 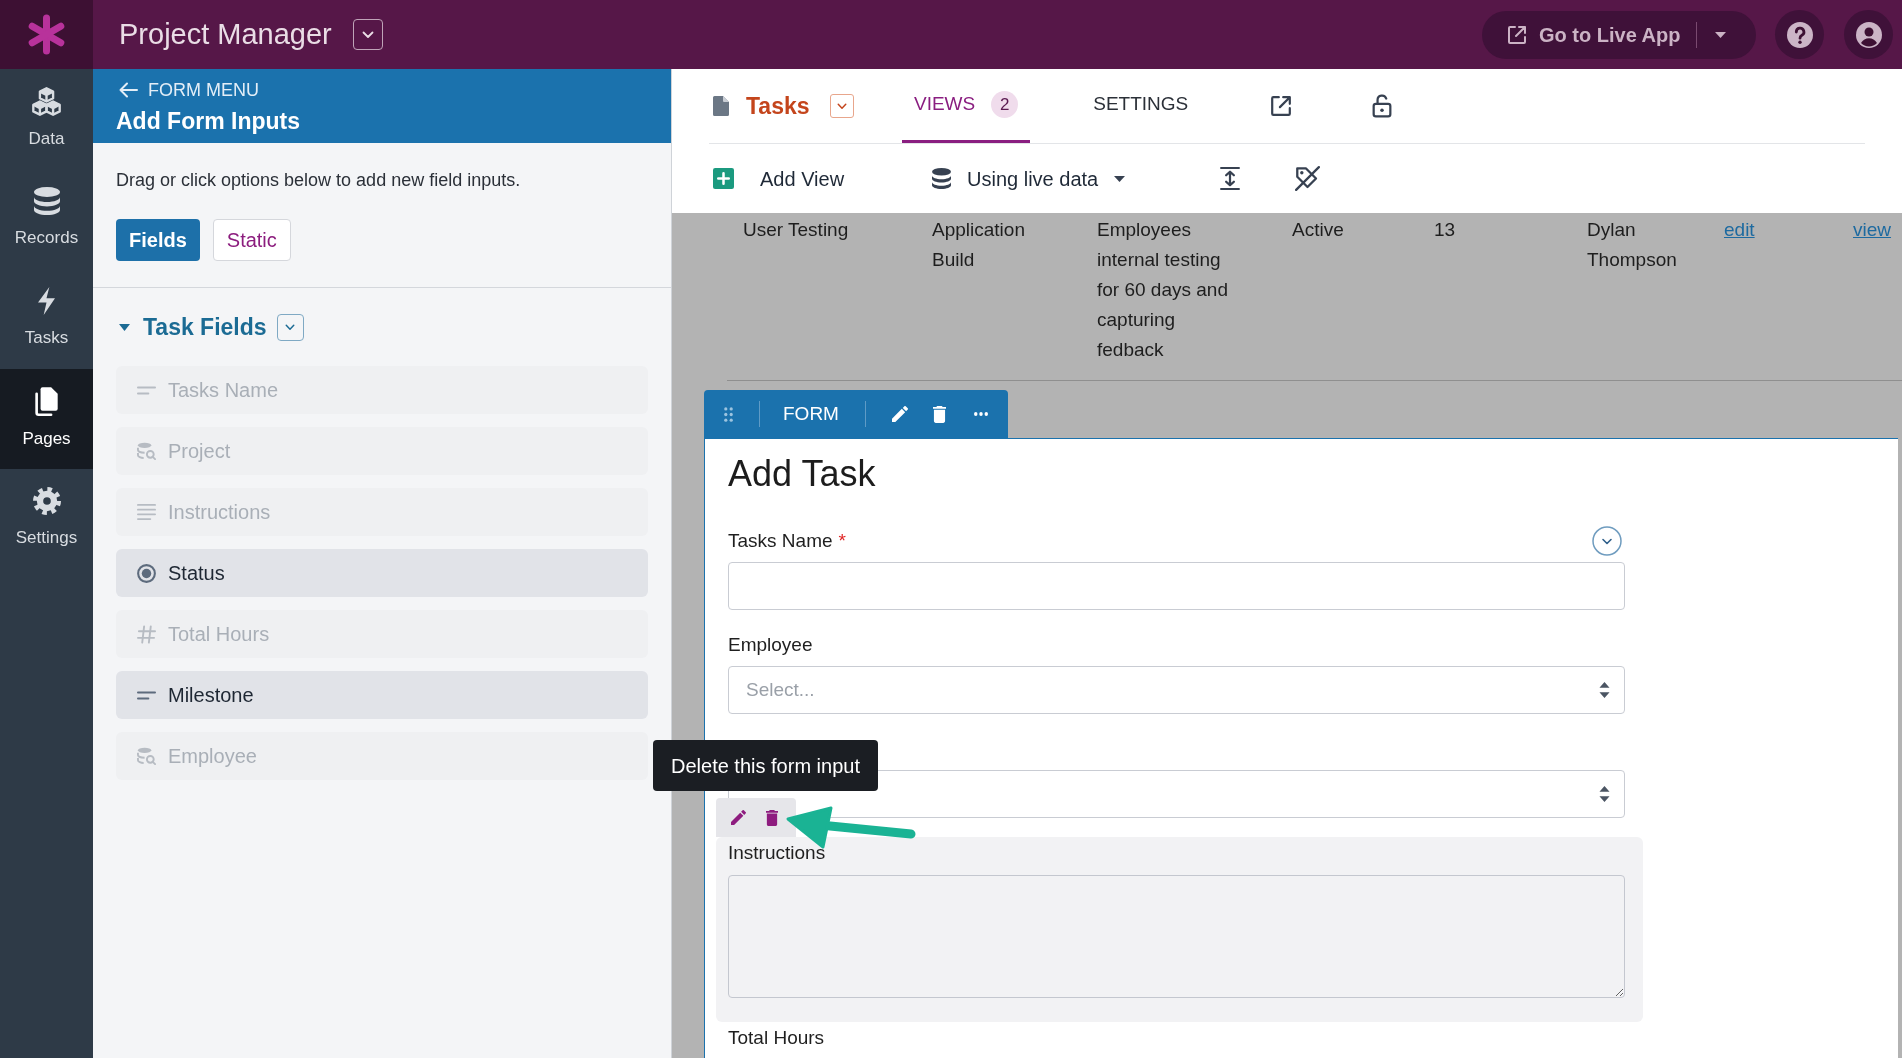 What do you see at coordinates (1076, 178) in the screenshot?
I see `data-source-button: Using live data` at bounding box center [1076, 178].